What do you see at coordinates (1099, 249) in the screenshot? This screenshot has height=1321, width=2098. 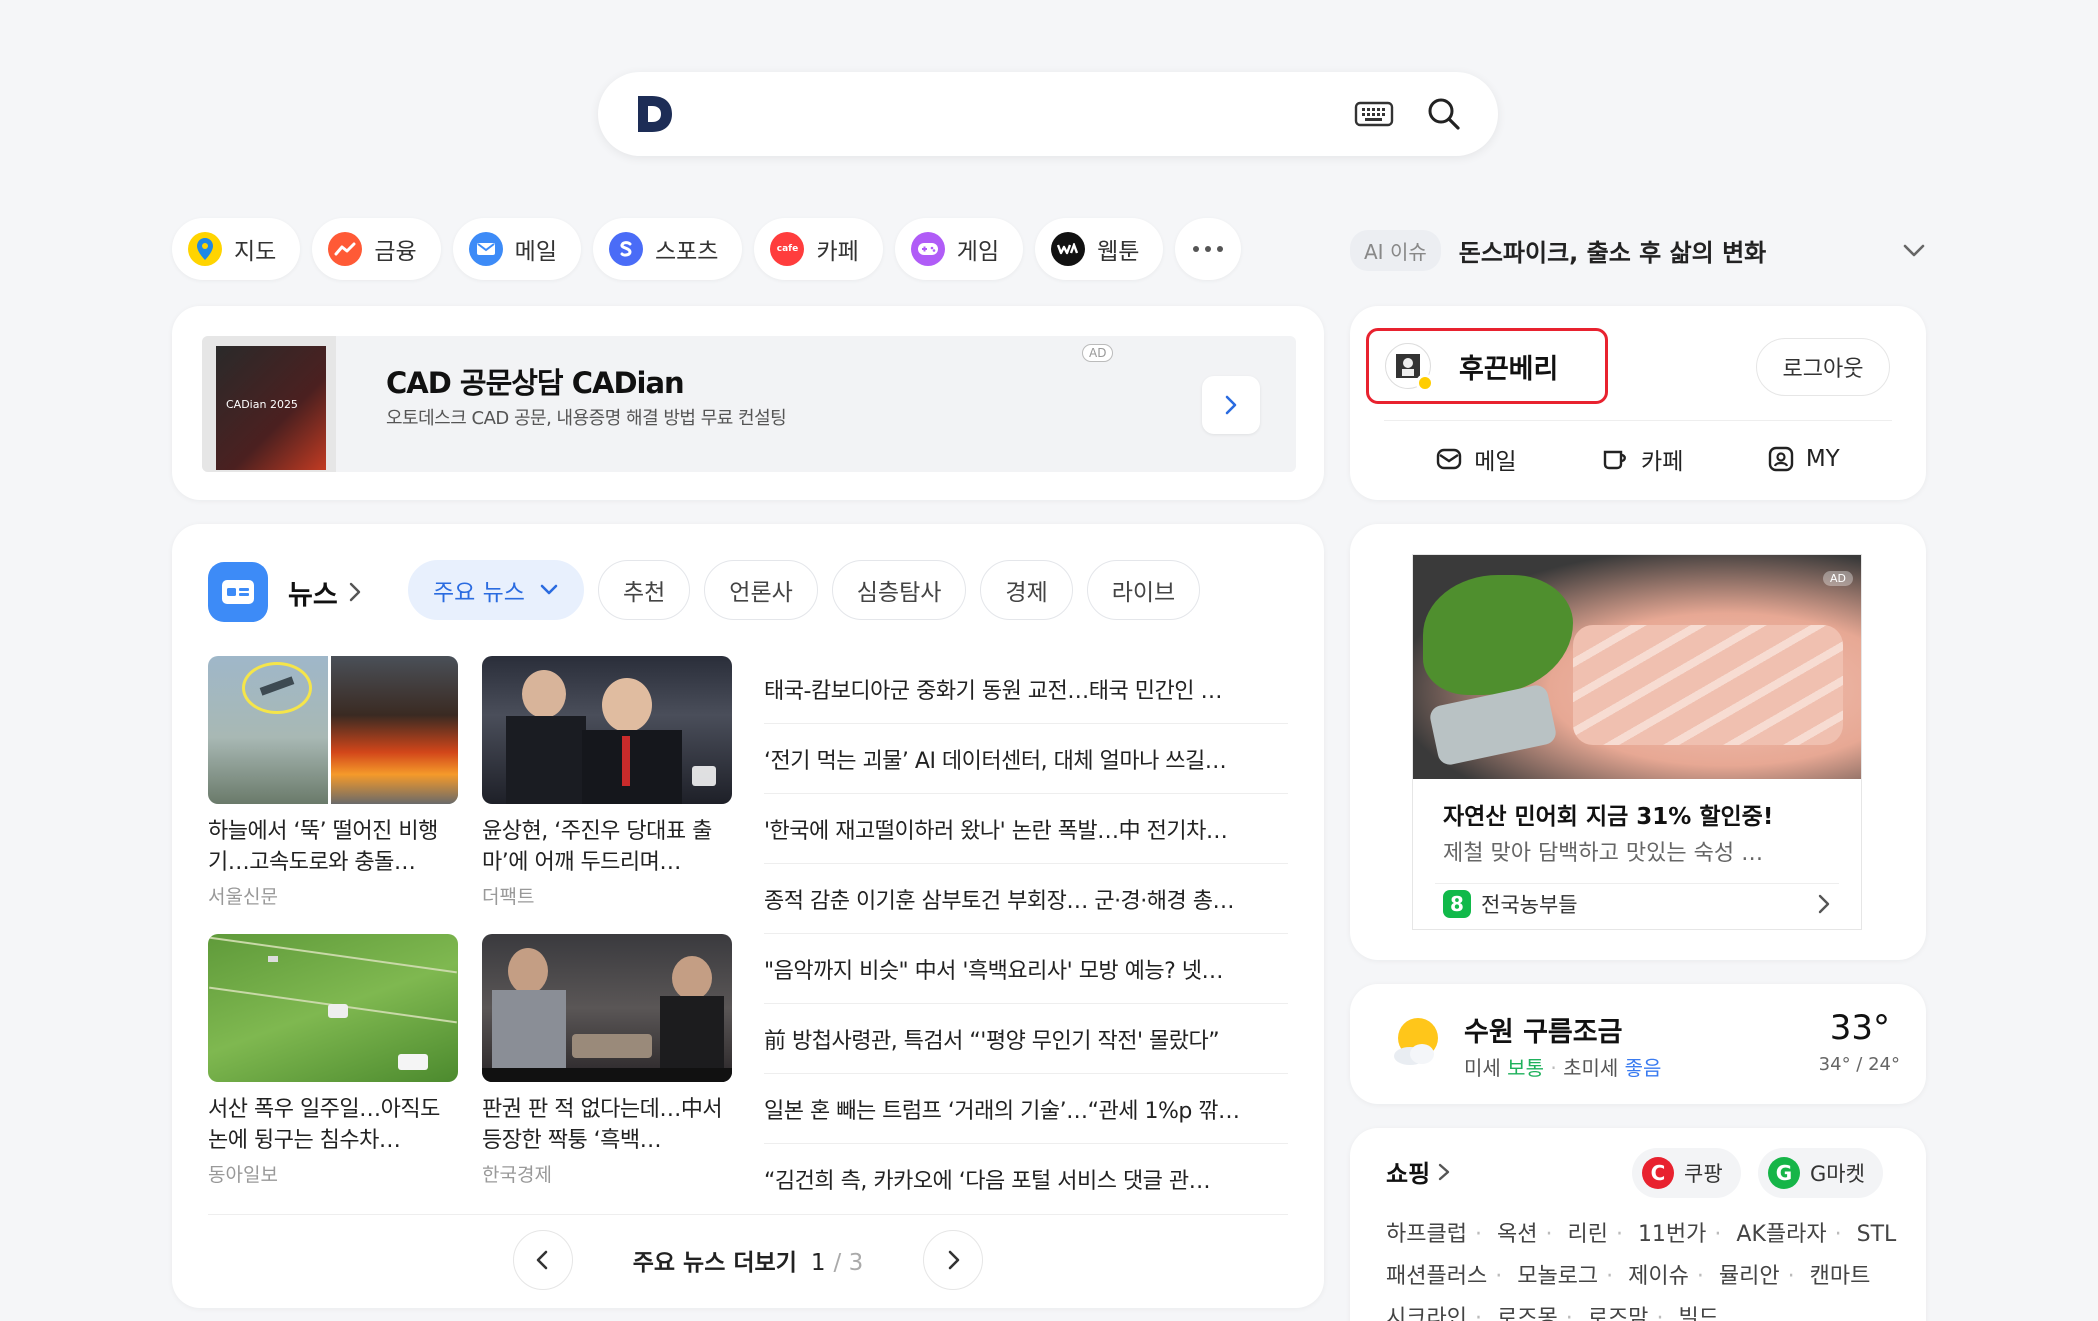 I see `shortcut-webtoon: 웹툰` at bounding box center [1099, 249].